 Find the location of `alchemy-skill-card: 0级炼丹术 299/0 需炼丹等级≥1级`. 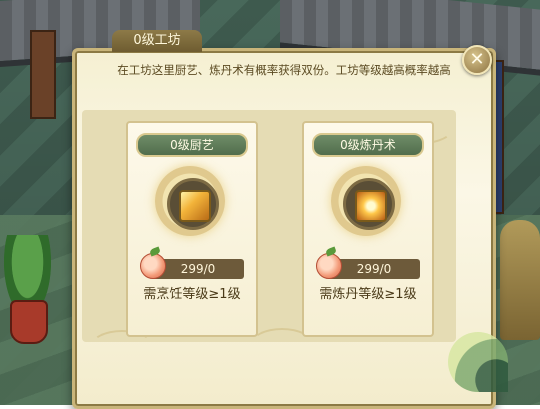

alchemy-skill-card: 0级炼丹术 299/0 需炼丹等级≥1级 is located at coordinates (368, 229).